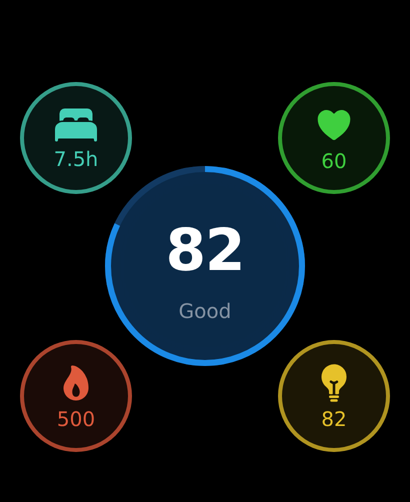 The width and height of the screenshot is (410, 502). Describe the element at coordinates (76, 396) in the screenshot. I see `metric-badge: 500` at that location.